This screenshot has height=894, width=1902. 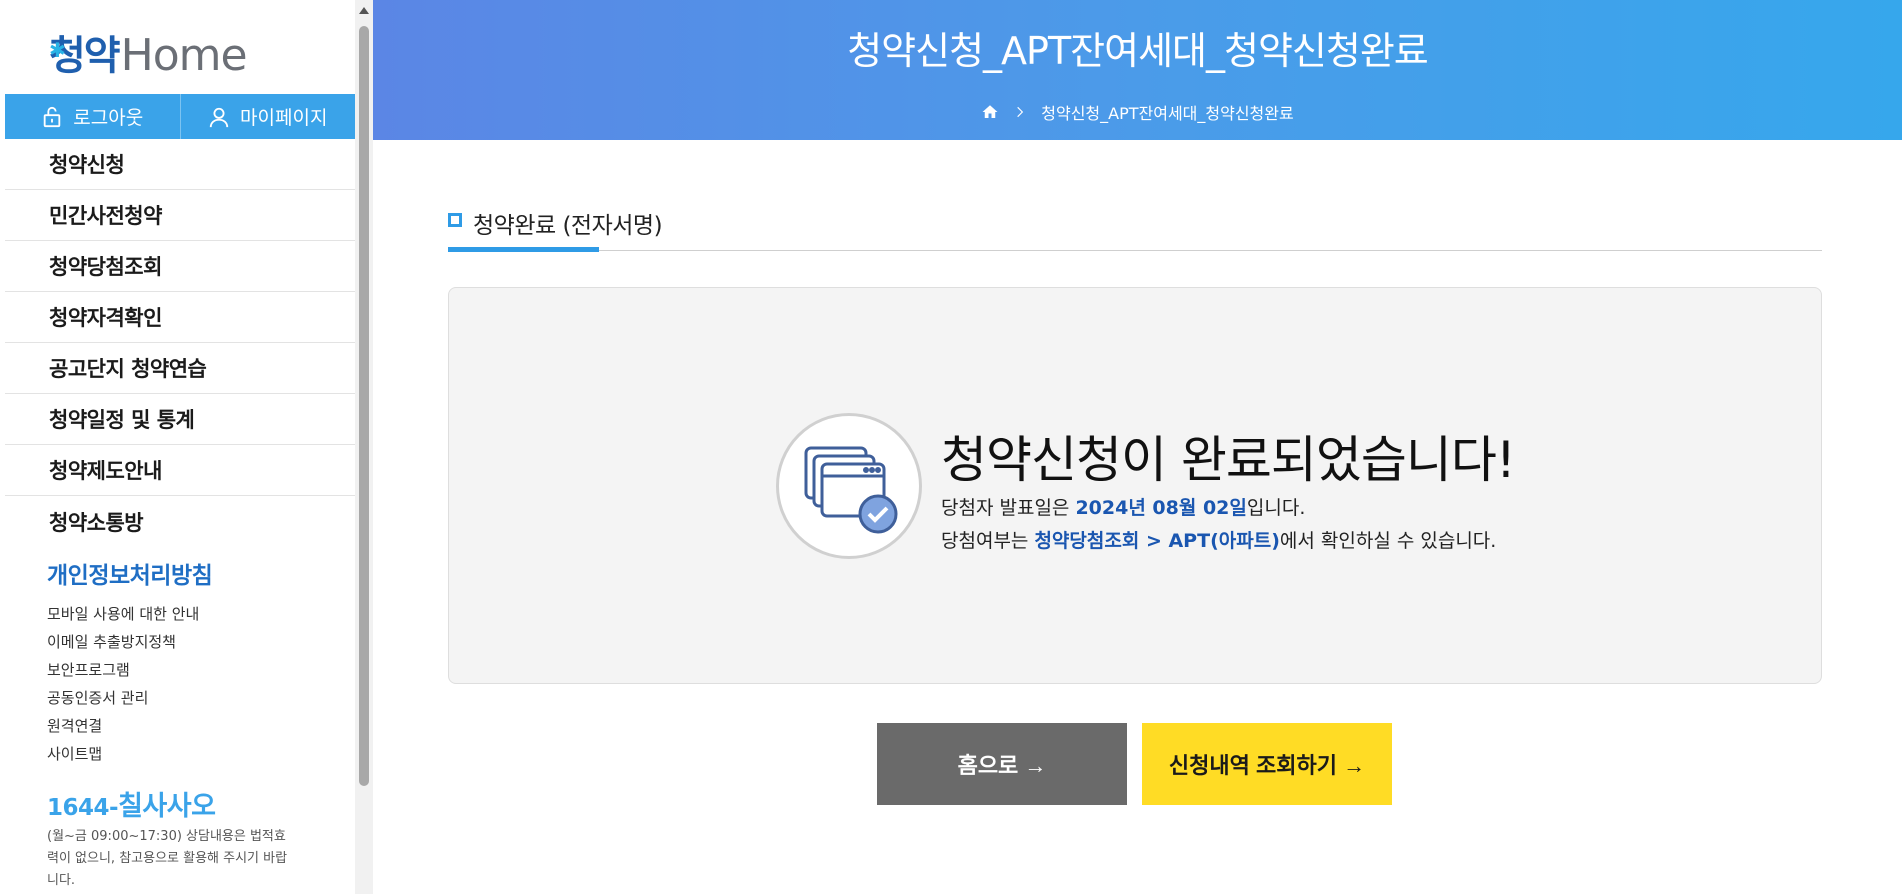 What do you see at coordinates (52, 116) in the screenshot?
I see `unlock-icon` at bounding box center [52, 116].